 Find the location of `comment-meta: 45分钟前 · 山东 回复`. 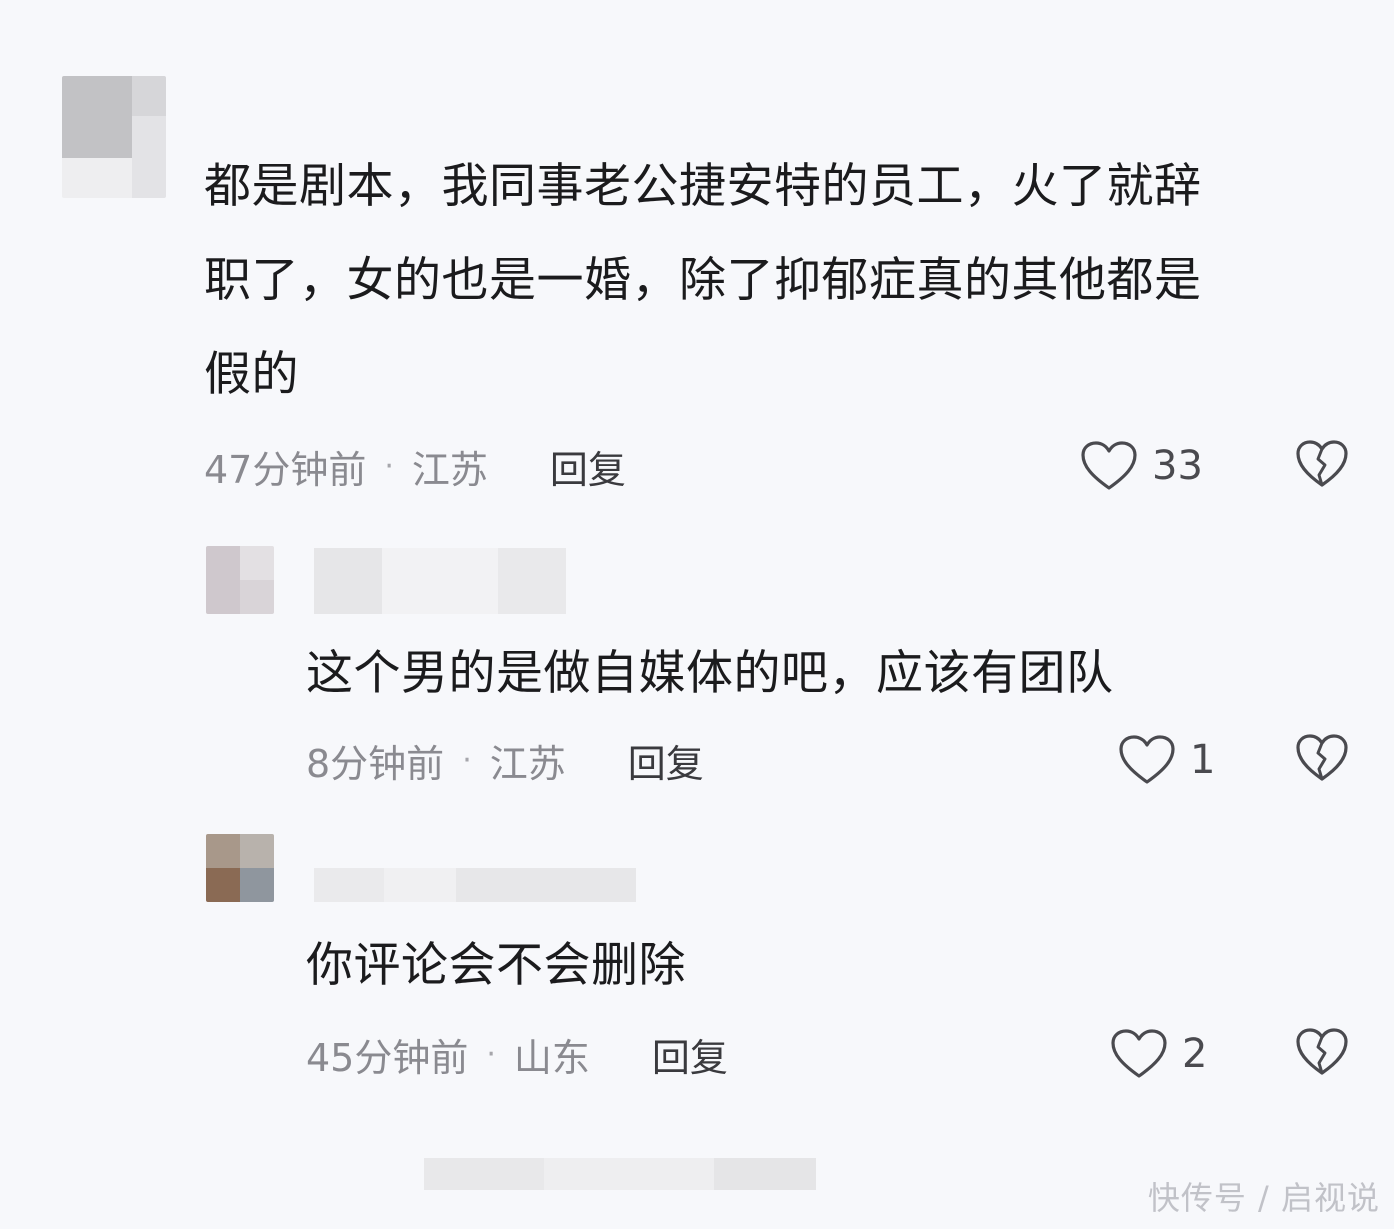

comment-meta: 45分钟前 · 山东 回复 is located at coordinates (517, 1054).